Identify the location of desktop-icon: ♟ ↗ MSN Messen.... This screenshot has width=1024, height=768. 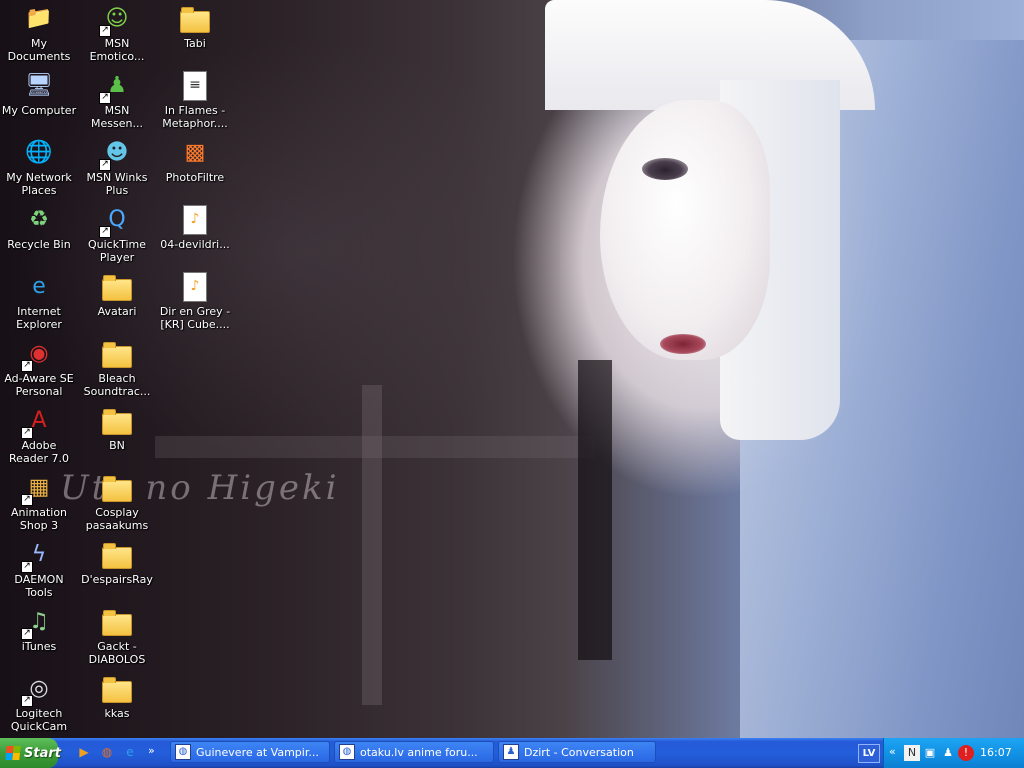
(117, 100).